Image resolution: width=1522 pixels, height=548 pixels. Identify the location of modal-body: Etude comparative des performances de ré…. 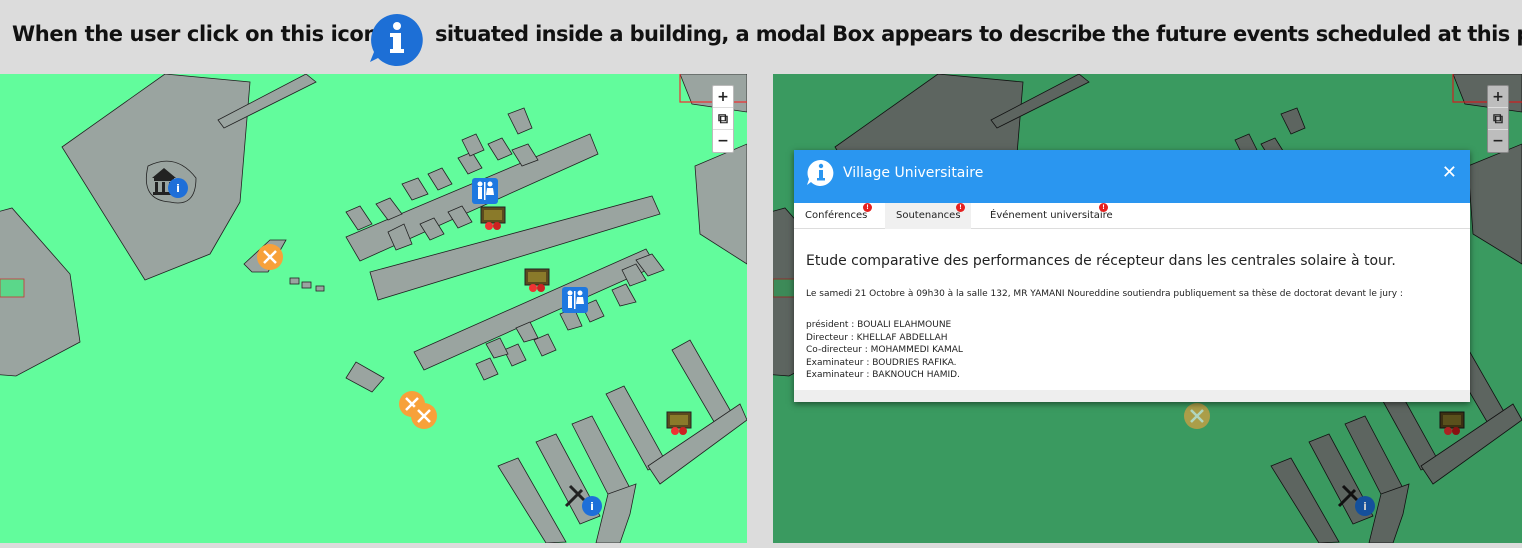
(1132, 305).